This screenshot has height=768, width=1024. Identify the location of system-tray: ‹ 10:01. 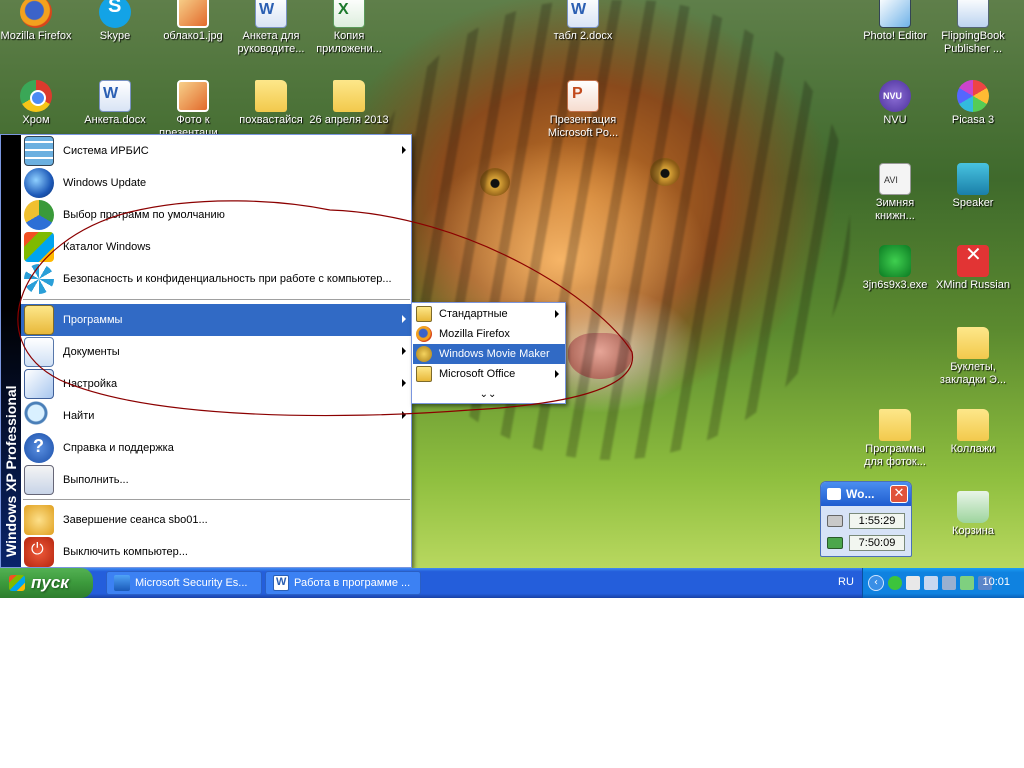
(943, 583).